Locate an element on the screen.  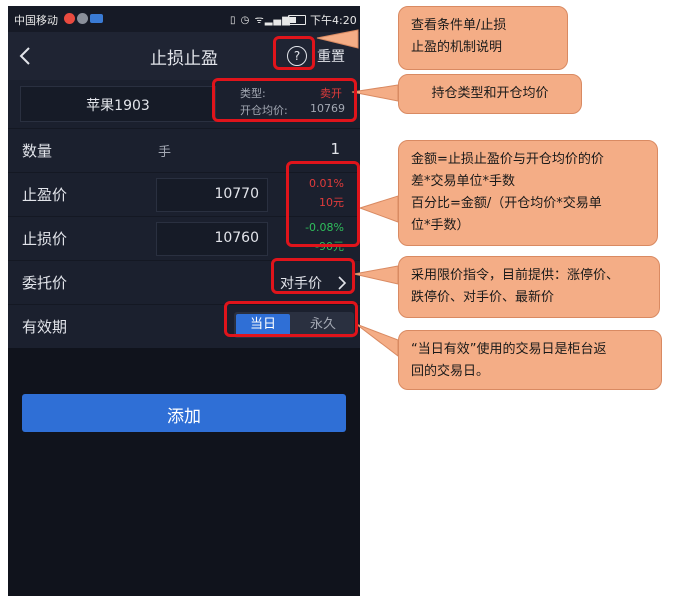
callout-text: 止盈的机制说明 is located at coordinates (457, 47).